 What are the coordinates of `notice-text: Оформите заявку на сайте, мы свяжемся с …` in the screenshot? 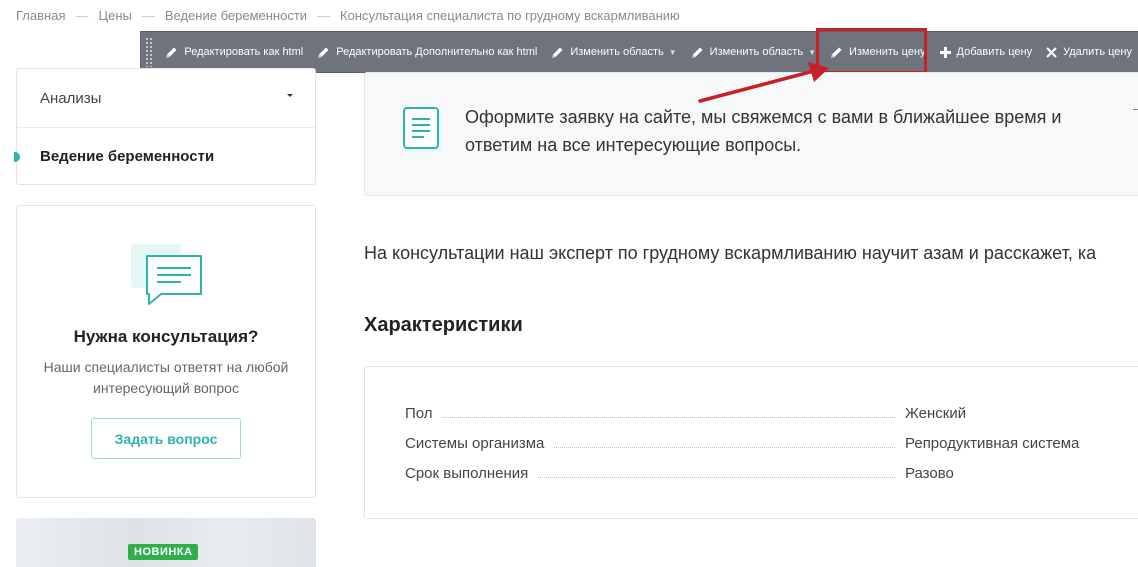 It's located at (763, 131).